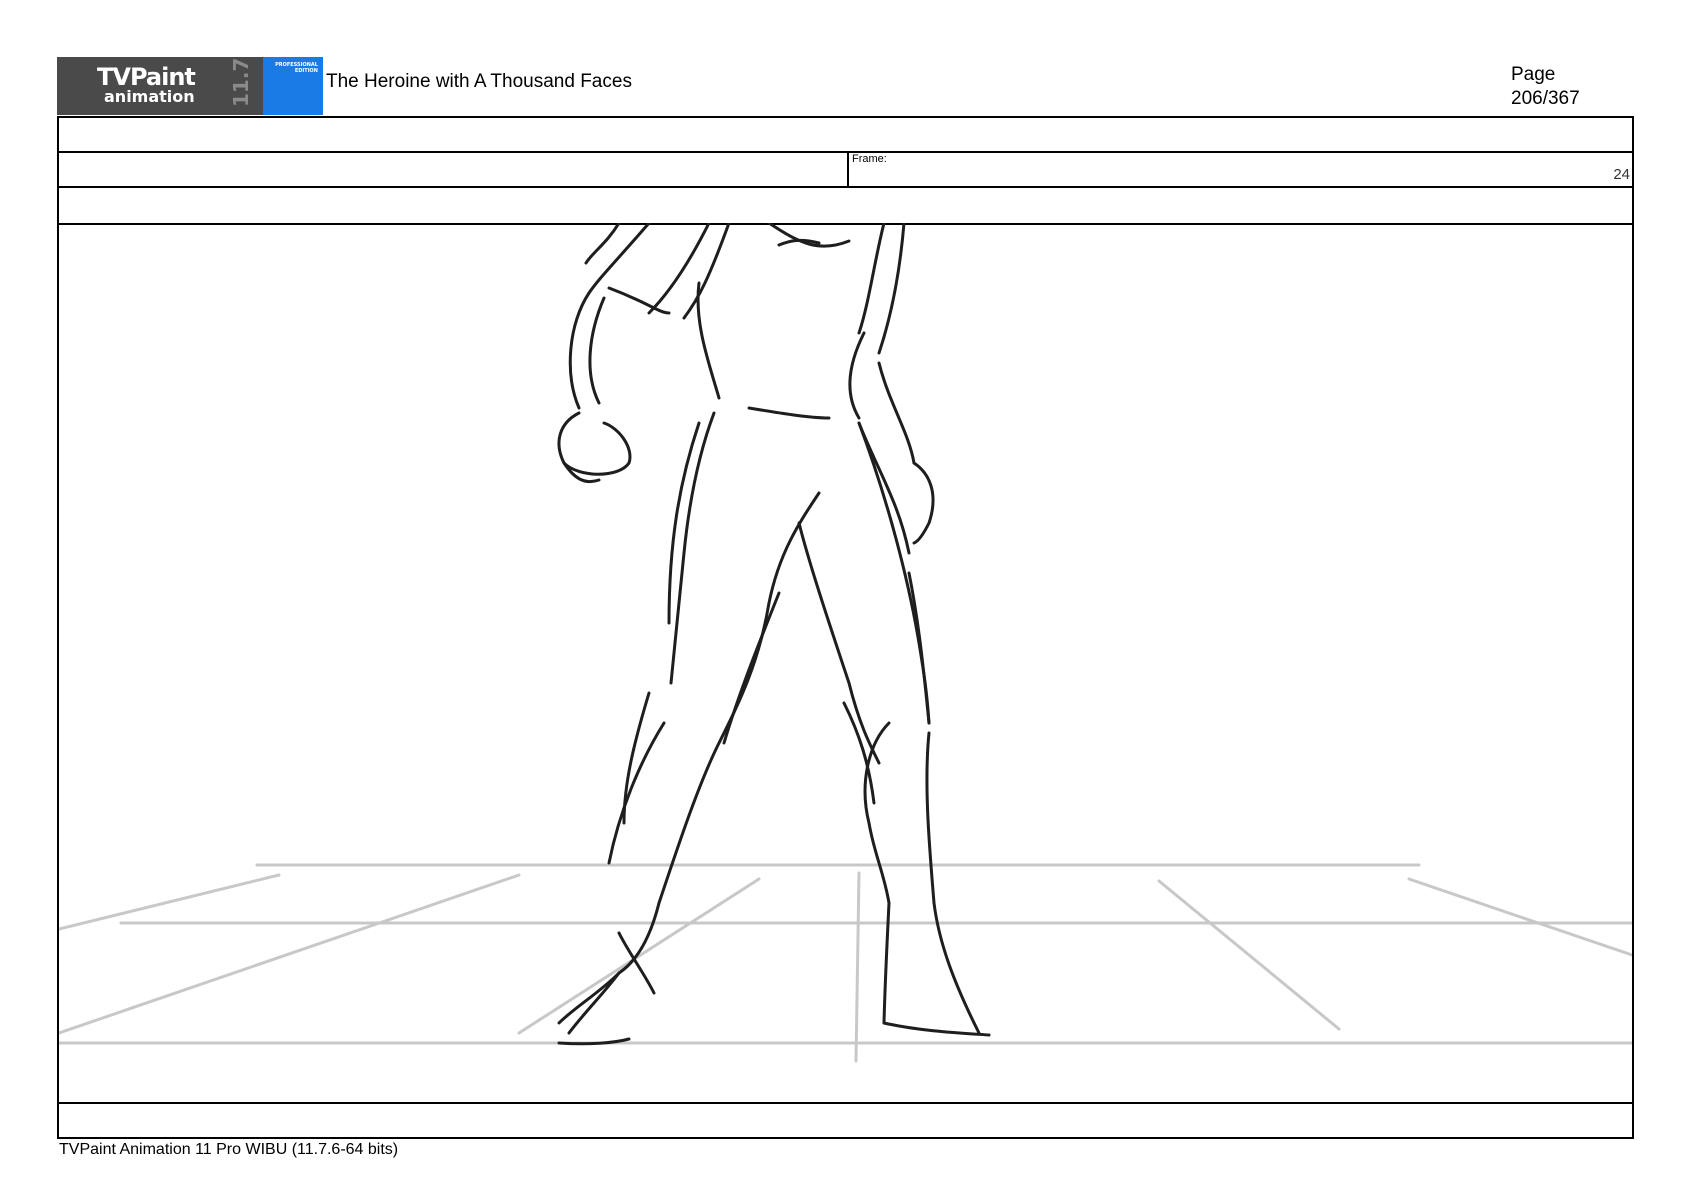 The width and height of the screenshot is (1684, 1190). I want to click on sheet-row-top, so click(845, 135).